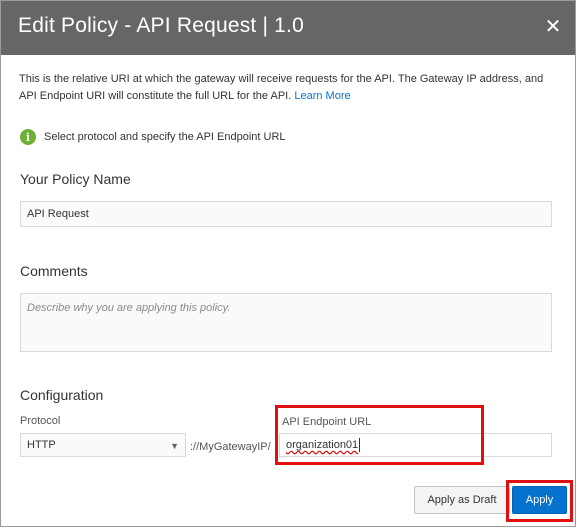 The height and width of the screenshot is (529, 578). Describe the element at coordinates (553, 27) in the screenshot. I see `close-icon: ✕` at that location.